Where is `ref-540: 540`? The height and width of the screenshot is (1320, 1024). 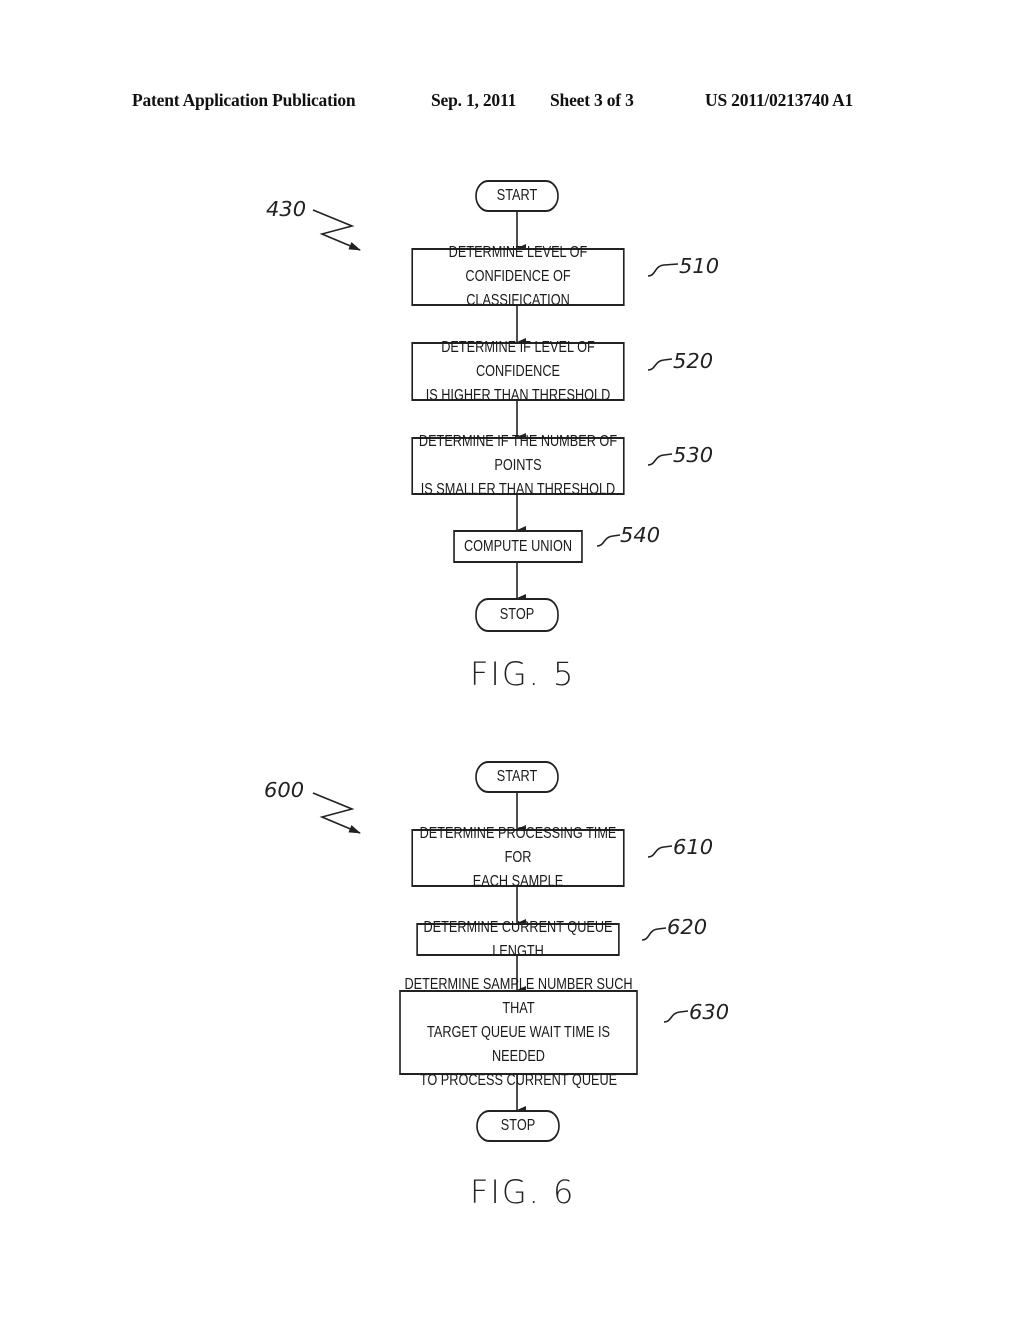
ref-540: 540 is located at coordinates (640, 535).